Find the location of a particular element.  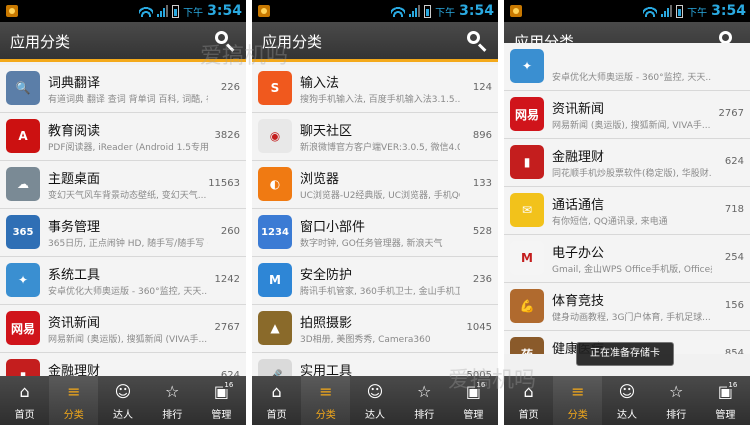

category-row: 🎤 实用工具 5005 is located at coordinates (375, 364).